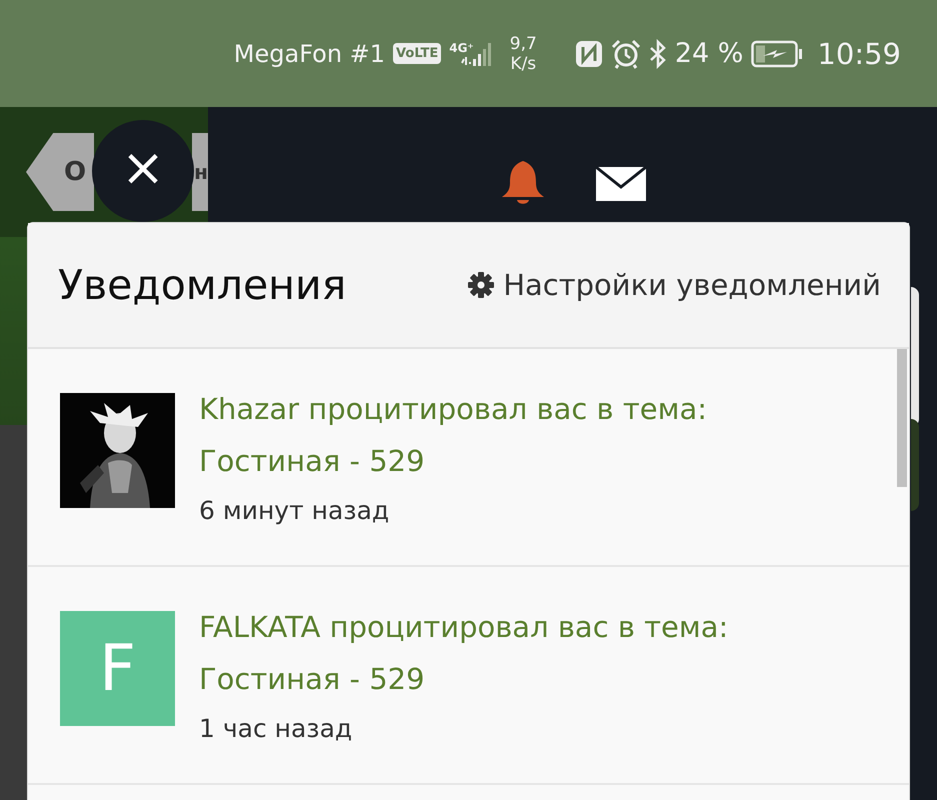 The image size is (937, 800). What do you see at coordinates (509, 653) in the screenshot?
I see `notification-text: FALKATA процитировал вас в тема: Гостиная - 529` at bounding box center [509, 653].